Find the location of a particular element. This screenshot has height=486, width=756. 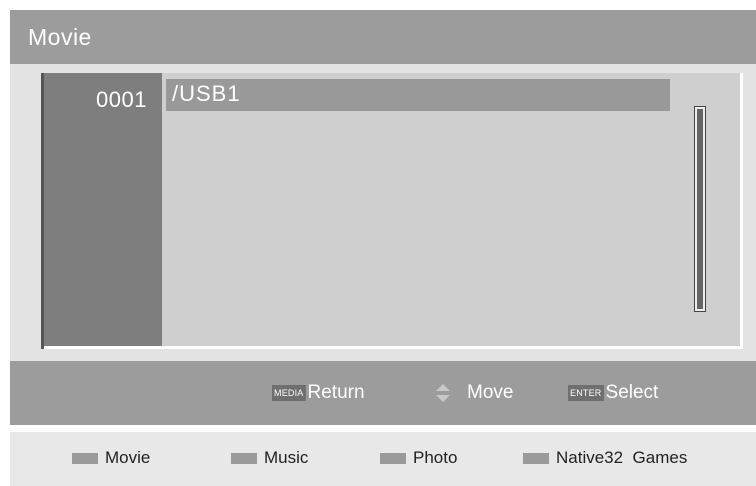

title-bar: Movie is located at coordinates (383, 37).